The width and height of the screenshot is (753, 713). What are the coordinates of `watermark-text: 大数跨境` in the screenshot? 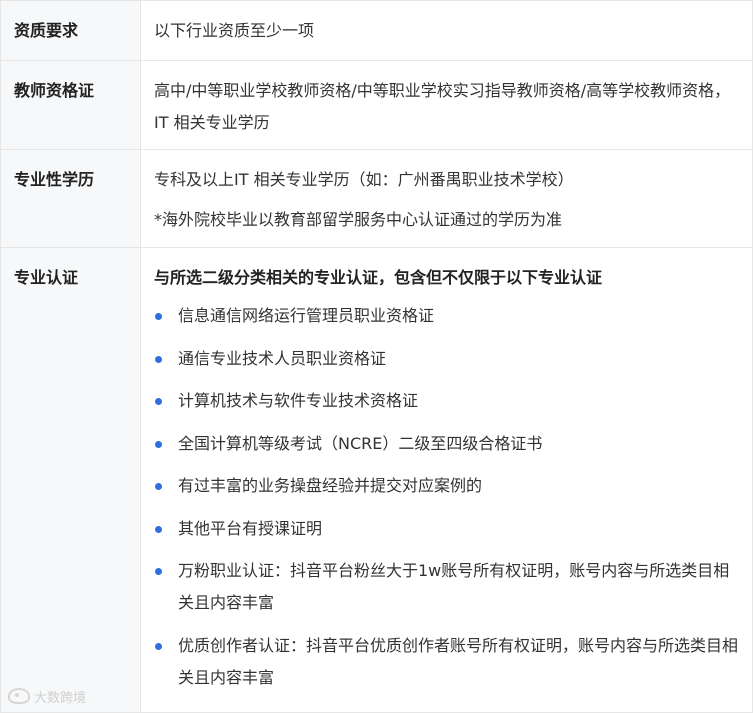 It's located at (60, 698).